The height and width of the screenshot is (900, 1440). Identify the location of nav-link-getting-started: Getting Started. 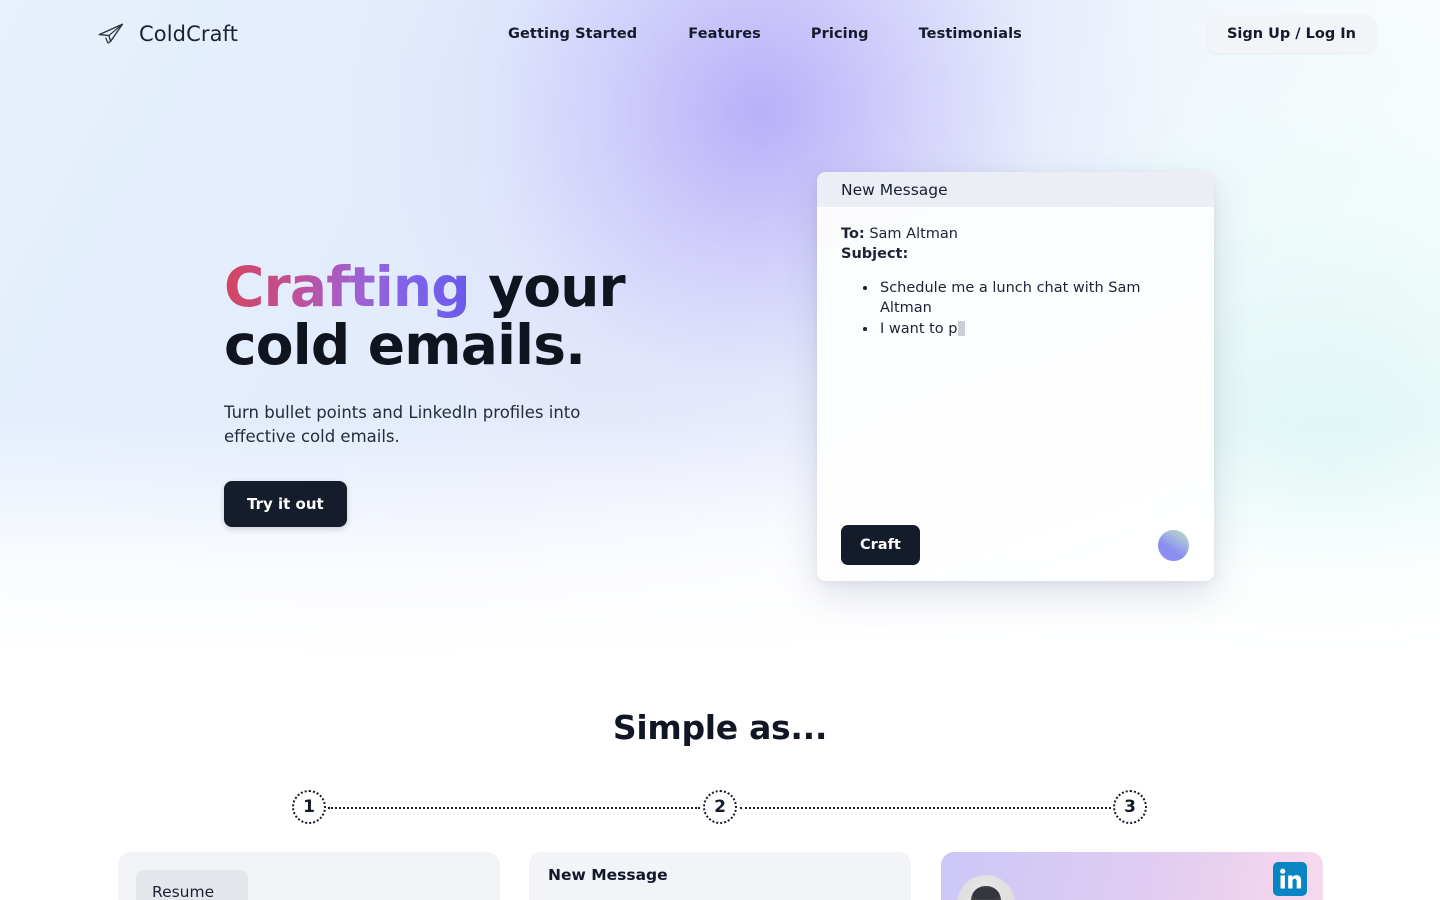
(572, 34).